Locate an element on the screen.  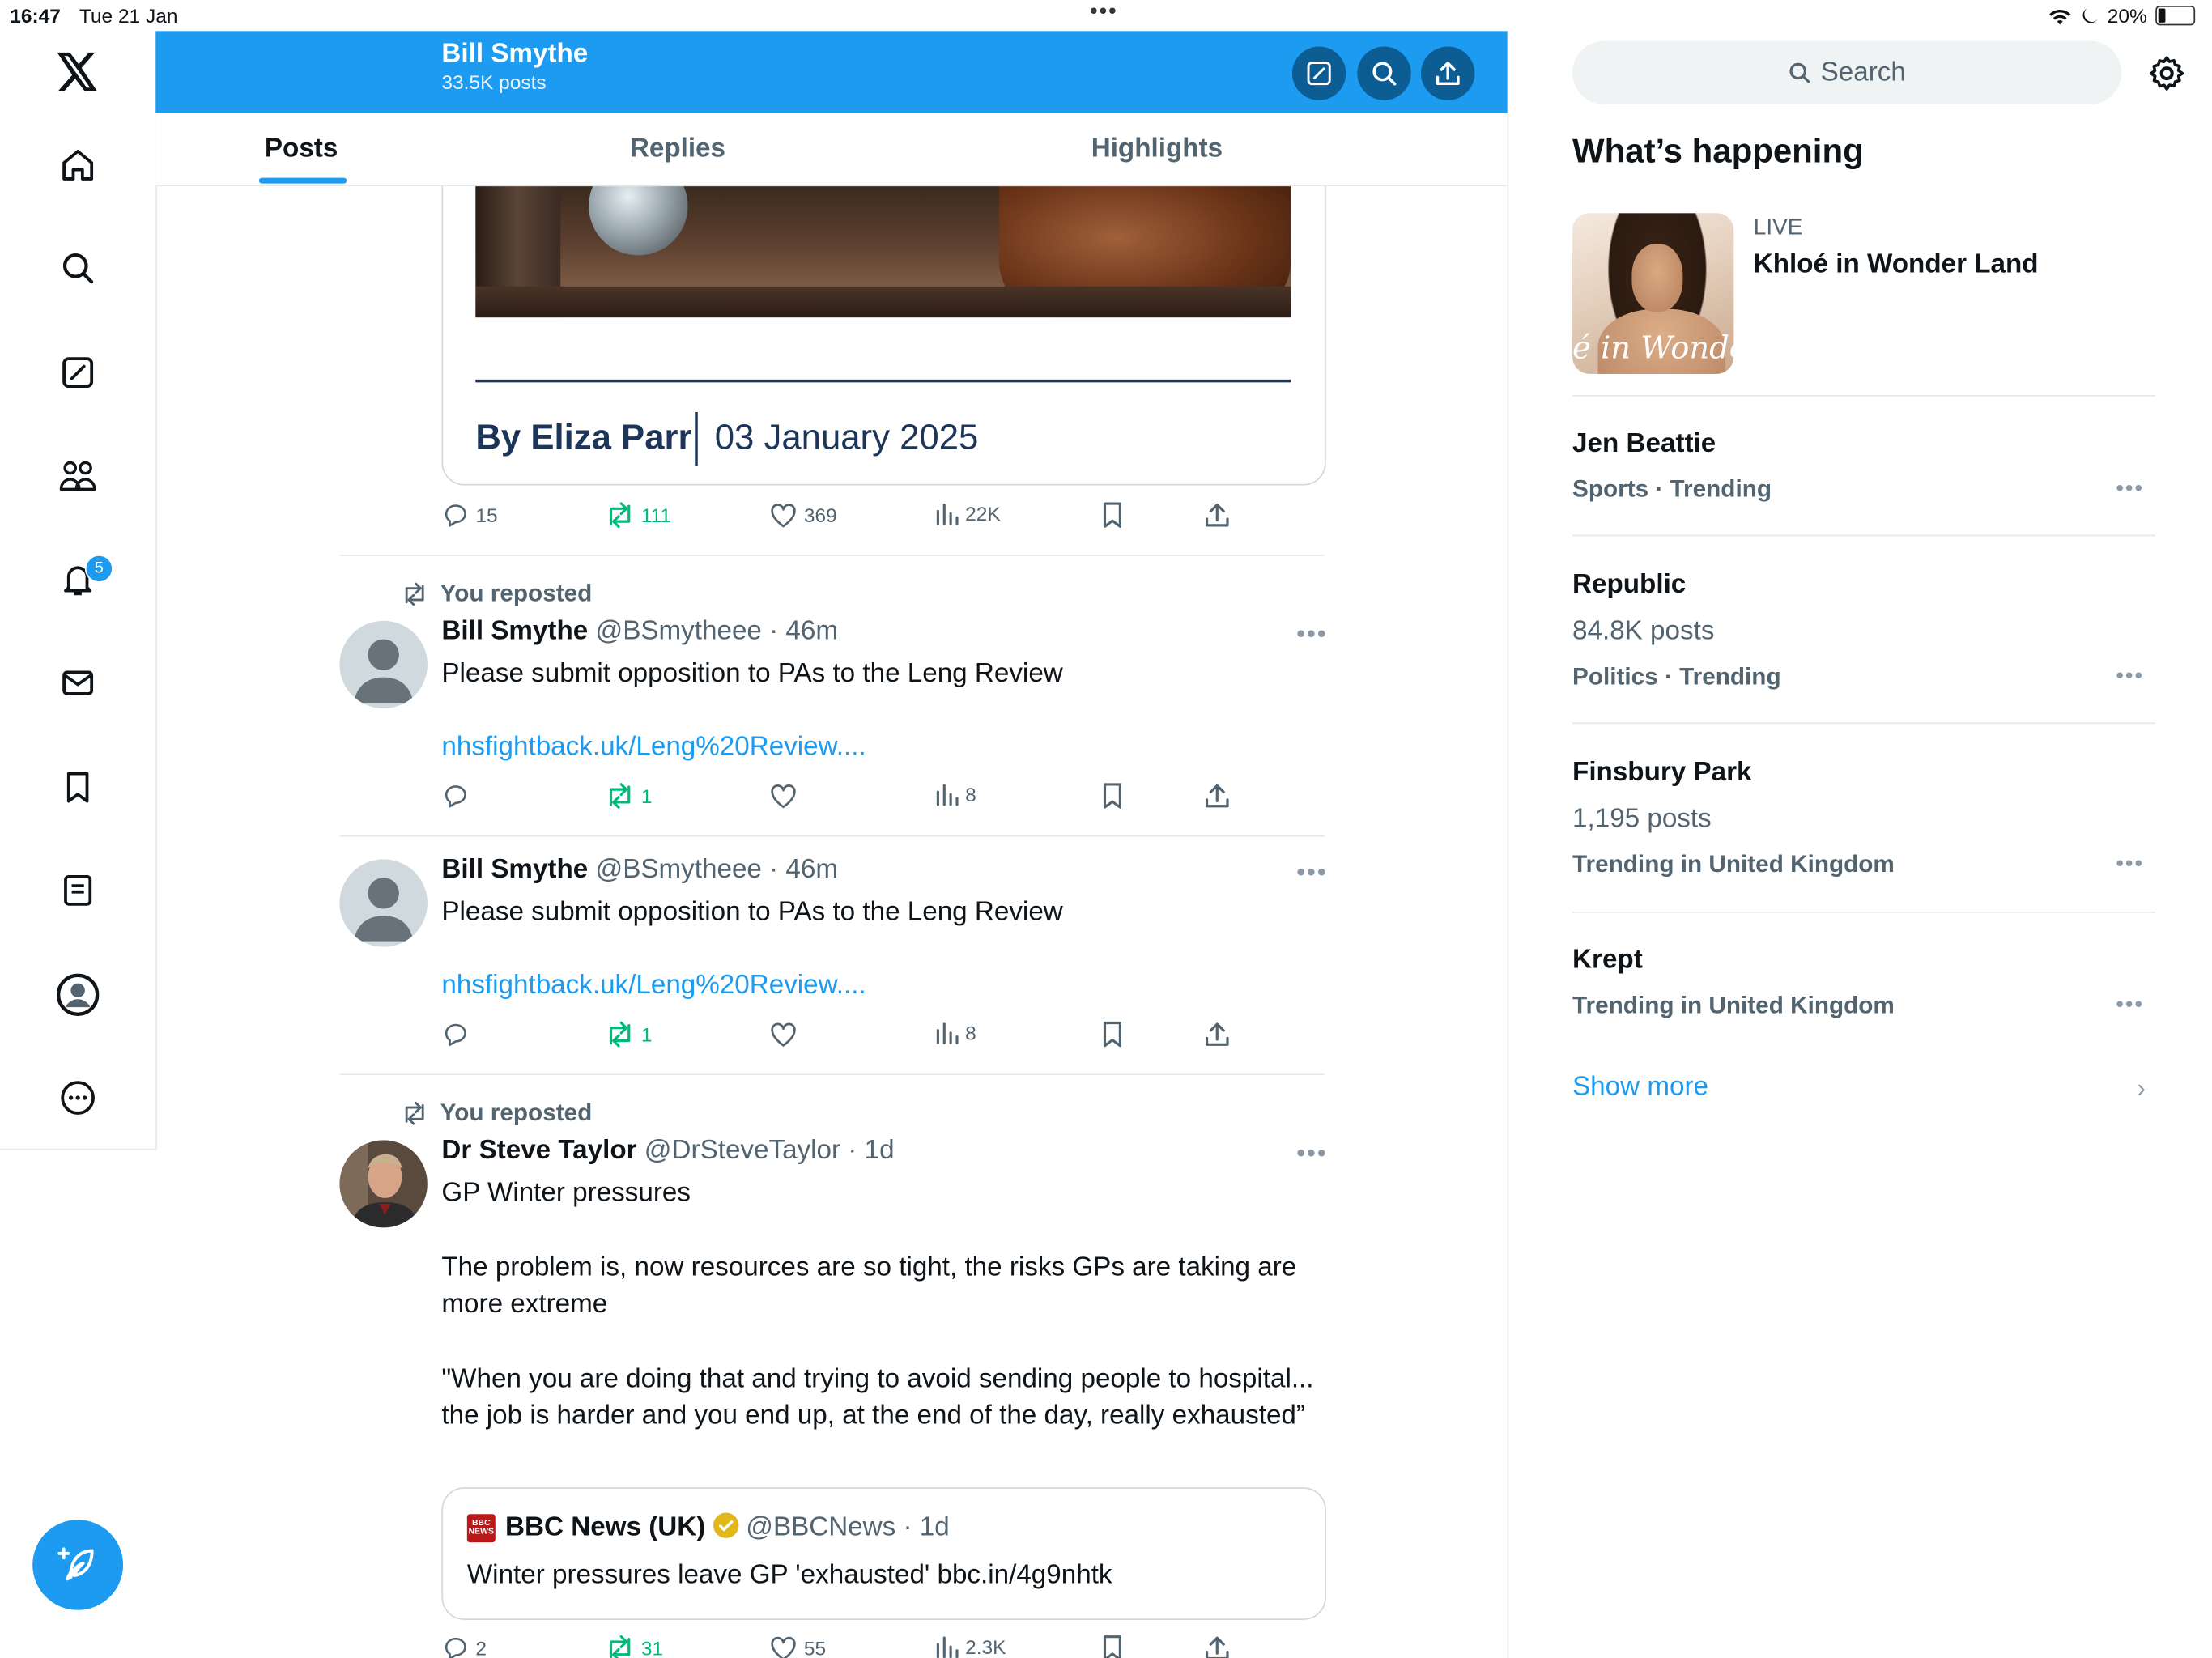
repost-count: 111 is located at coordinates (656, 515).